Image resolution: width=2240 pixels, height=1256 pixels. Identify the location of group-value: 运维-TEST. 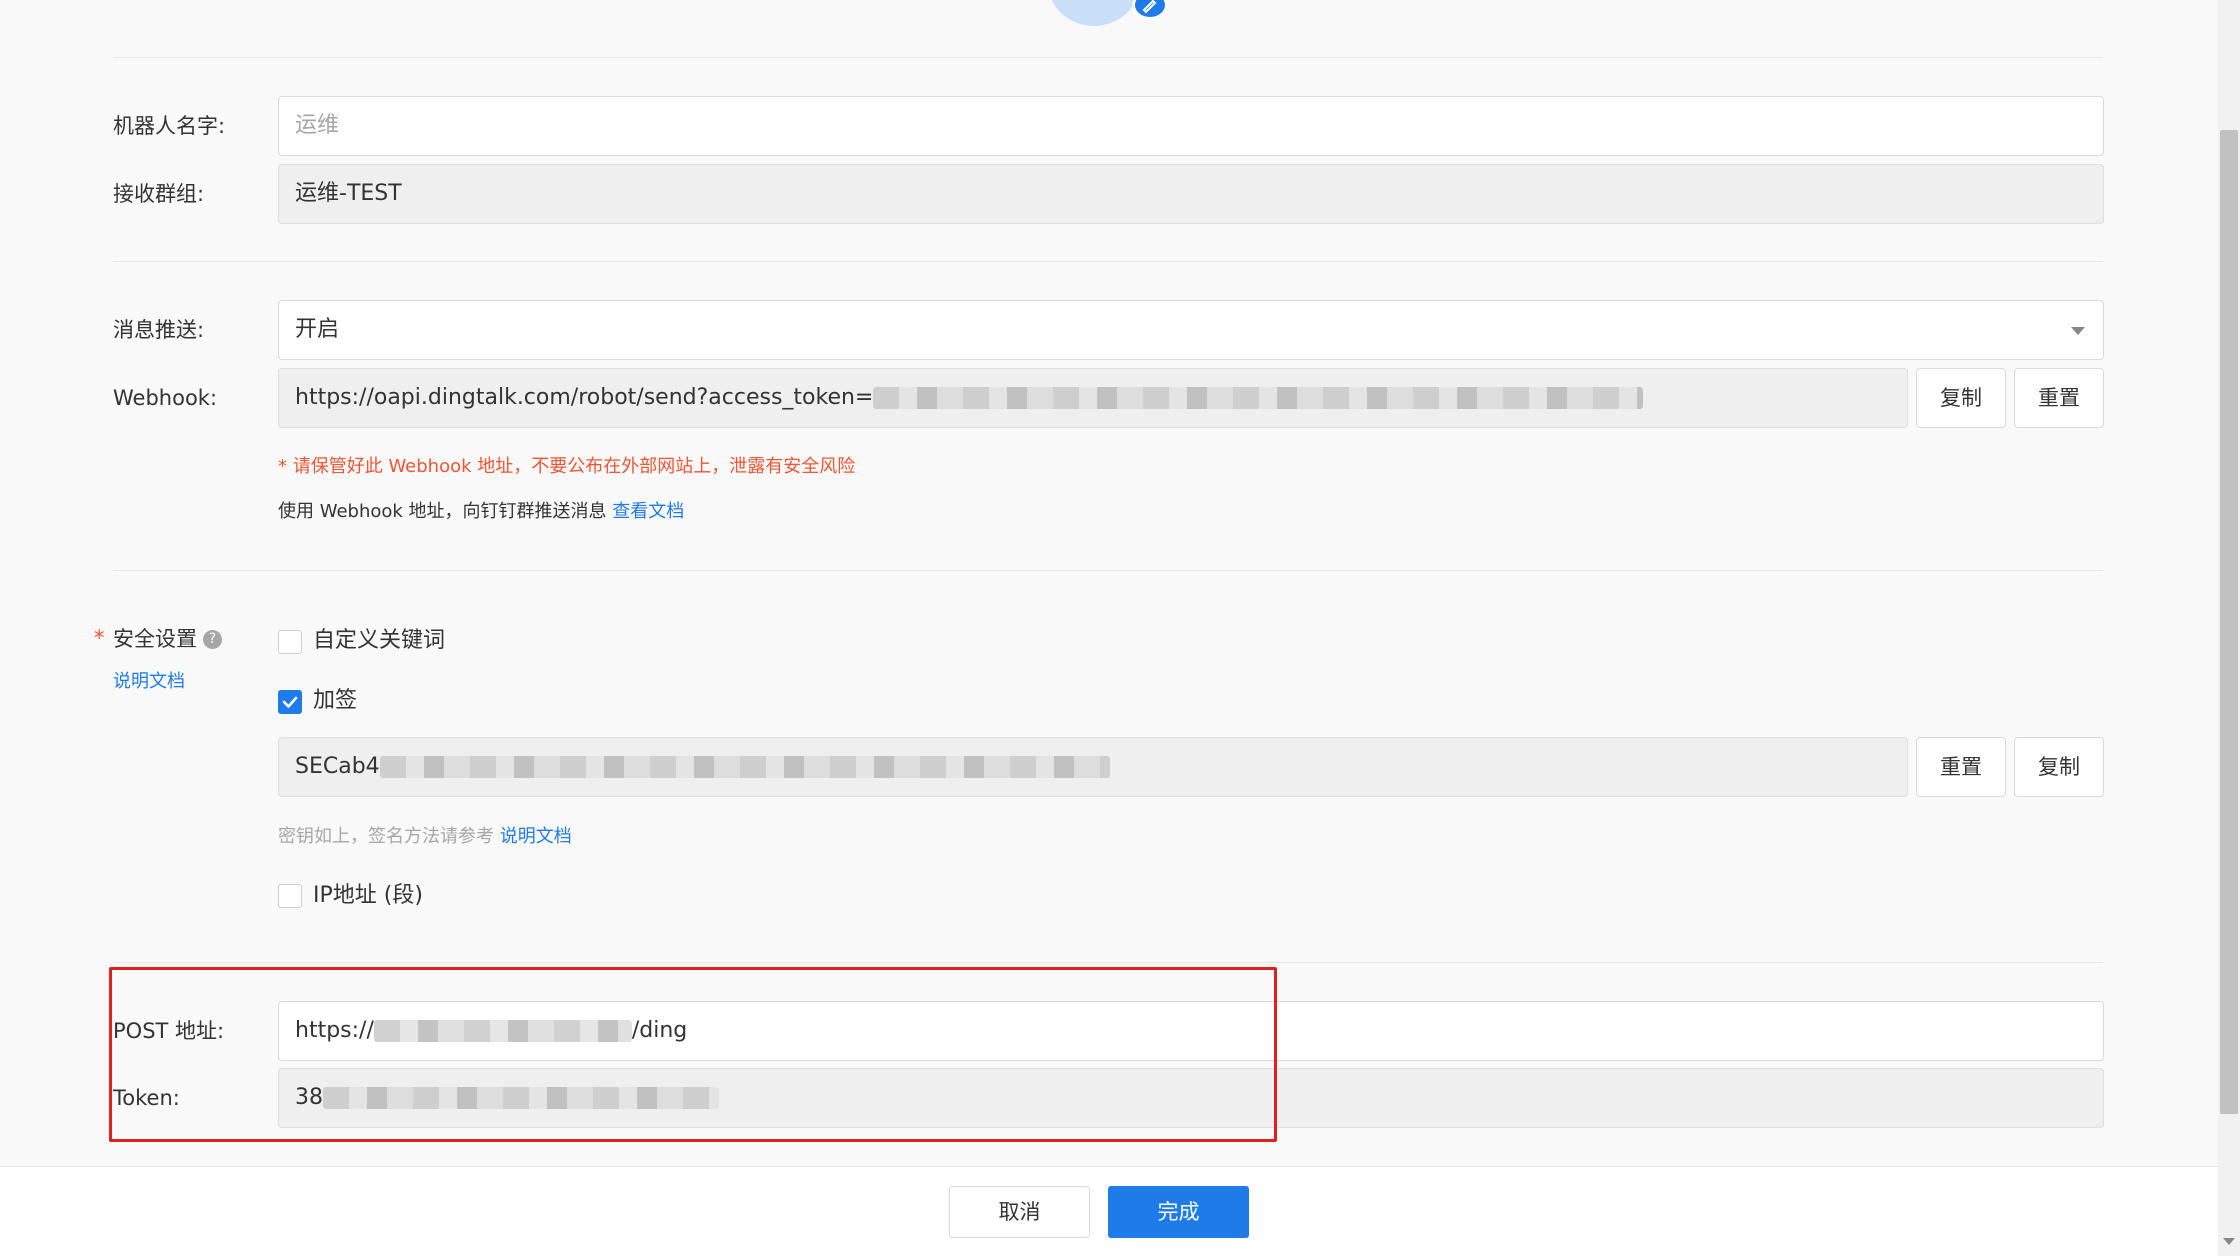
(348, 193).